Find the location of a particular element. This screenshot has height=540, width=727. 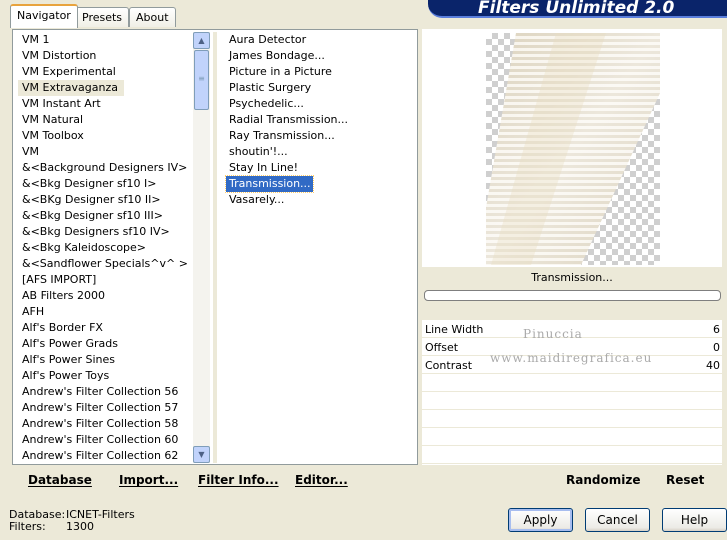

category-item-label: Alf's Power Toys is located at coordinates (66, 375).